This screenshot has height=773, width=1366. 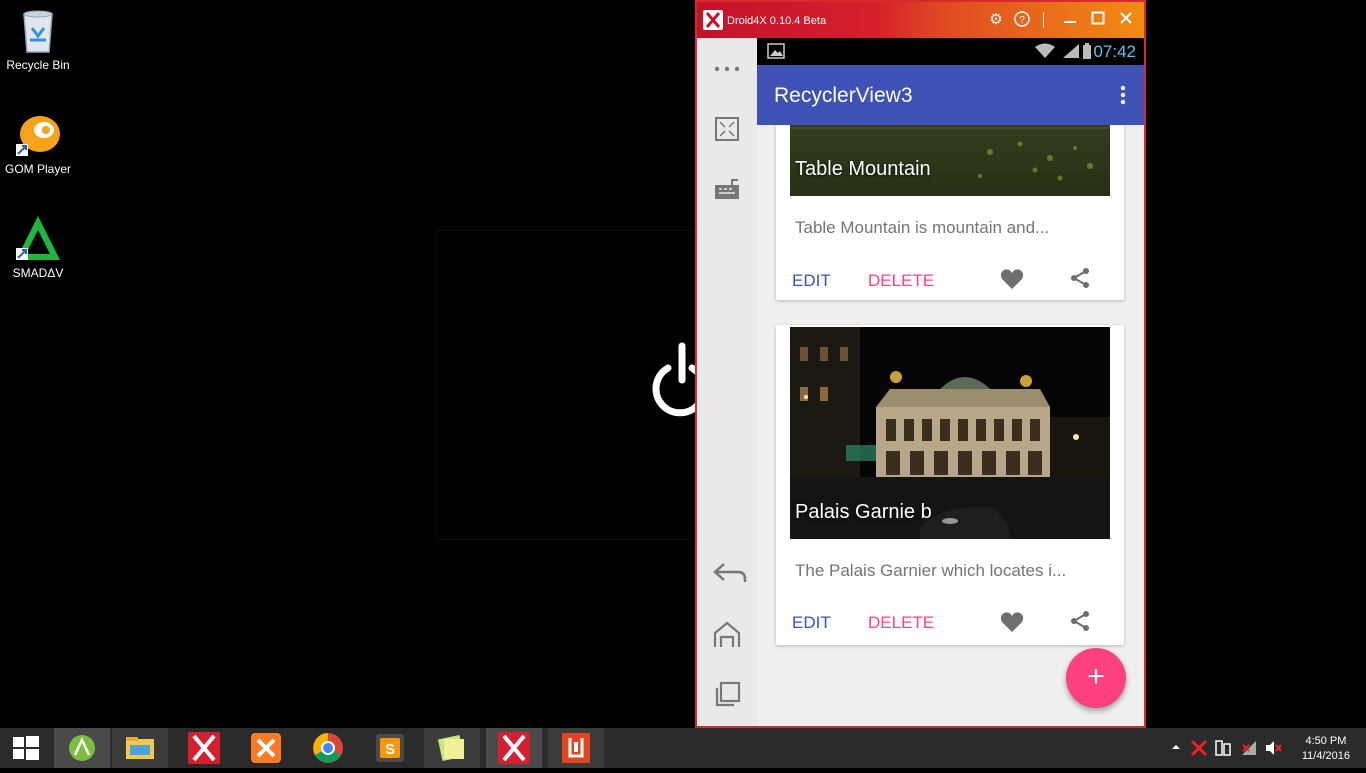 What do you see at coordinates (1325, 756) in the screenshot?
I see `clock-date: 11/4/2016` at bounding box center [1325, 756].